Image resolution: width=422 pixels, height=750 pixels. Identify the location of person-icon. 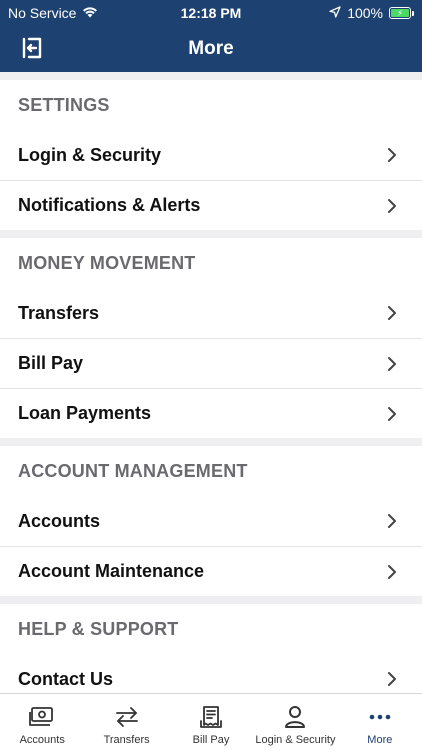
(295, 717).